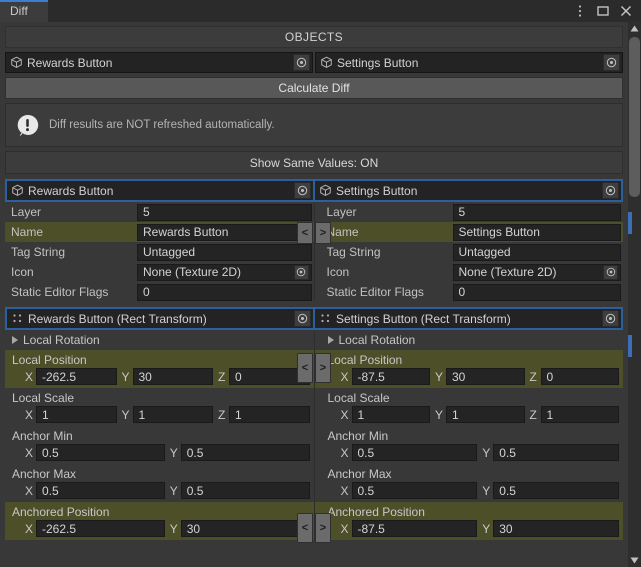 The image size is (641, 567). I want to click on recttransform-right-header: Settings Button (Rect Transform), so click(467, 318).